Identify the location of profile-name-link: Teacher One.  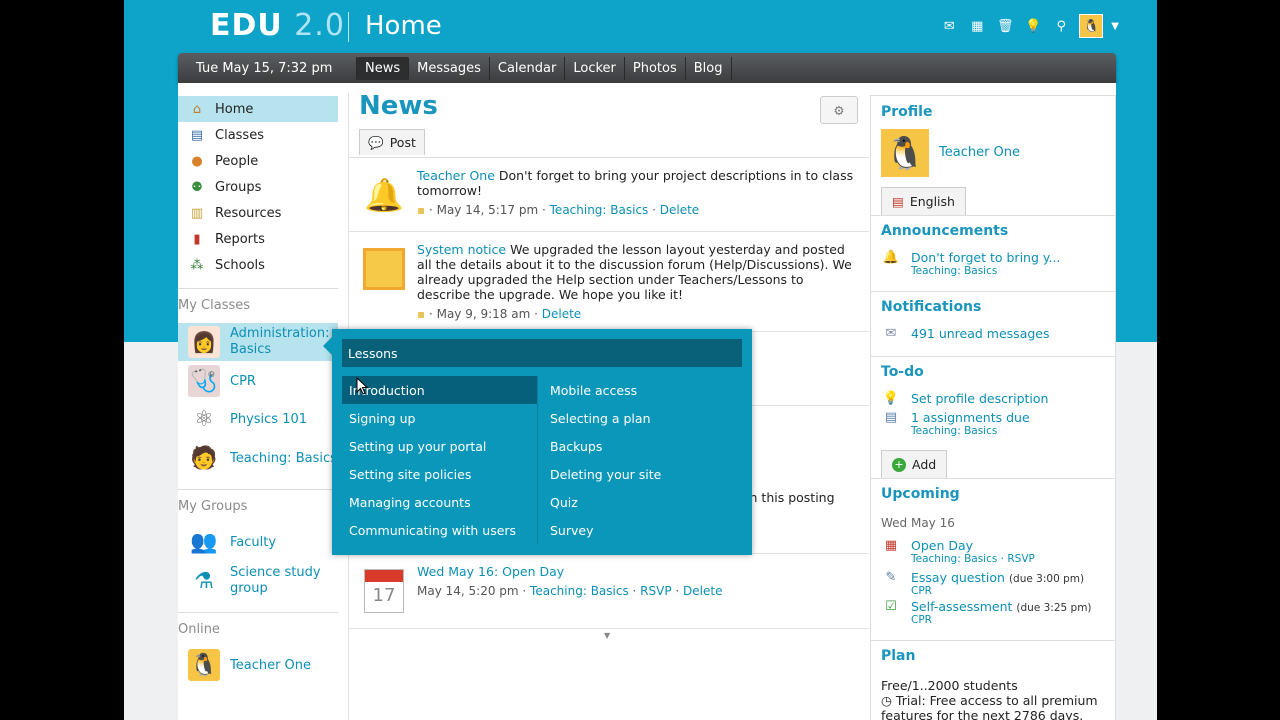
(979, 152).